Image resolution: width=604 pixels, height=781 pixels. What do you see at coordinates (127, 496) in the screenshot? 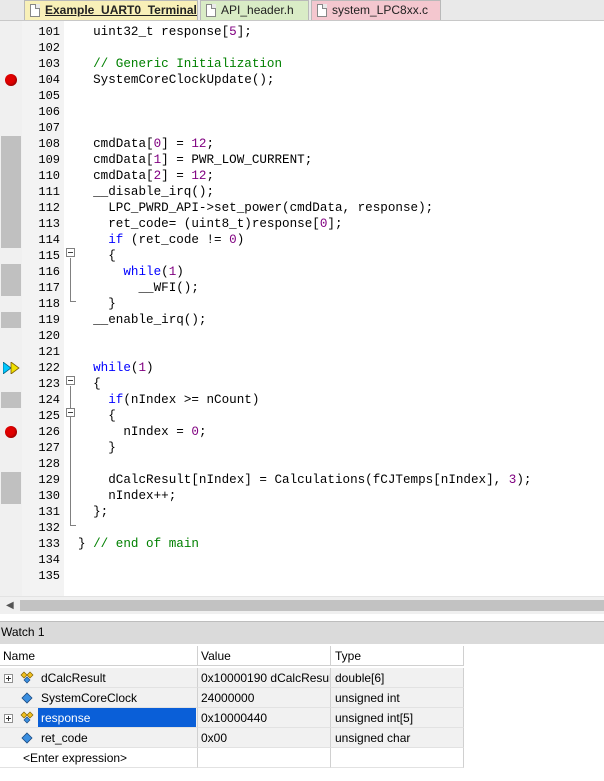
I see `code-text: nIndex++;` at bounding box center [127, 496].